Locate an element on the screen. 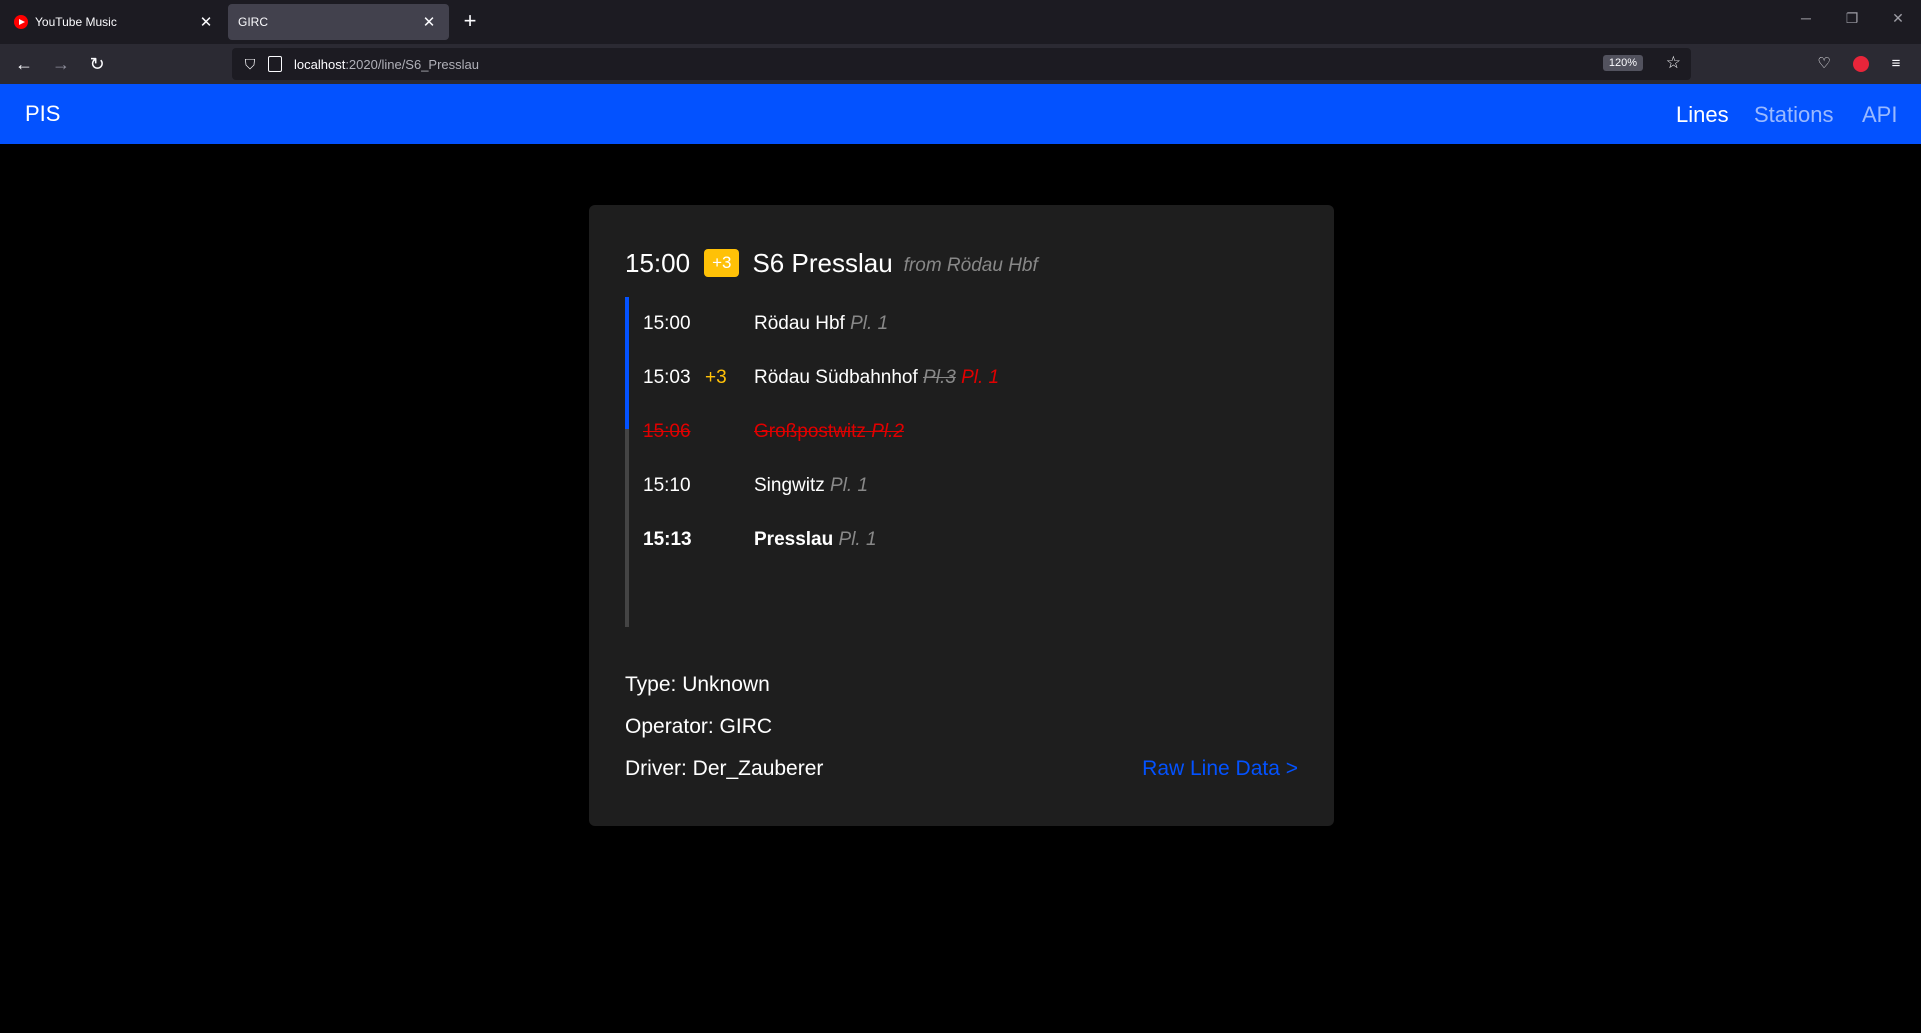 The image size is (1921, 1033). stop-row: 15:00 Rödau Hbf Pl. 1 is located at coordinates (963, 324).